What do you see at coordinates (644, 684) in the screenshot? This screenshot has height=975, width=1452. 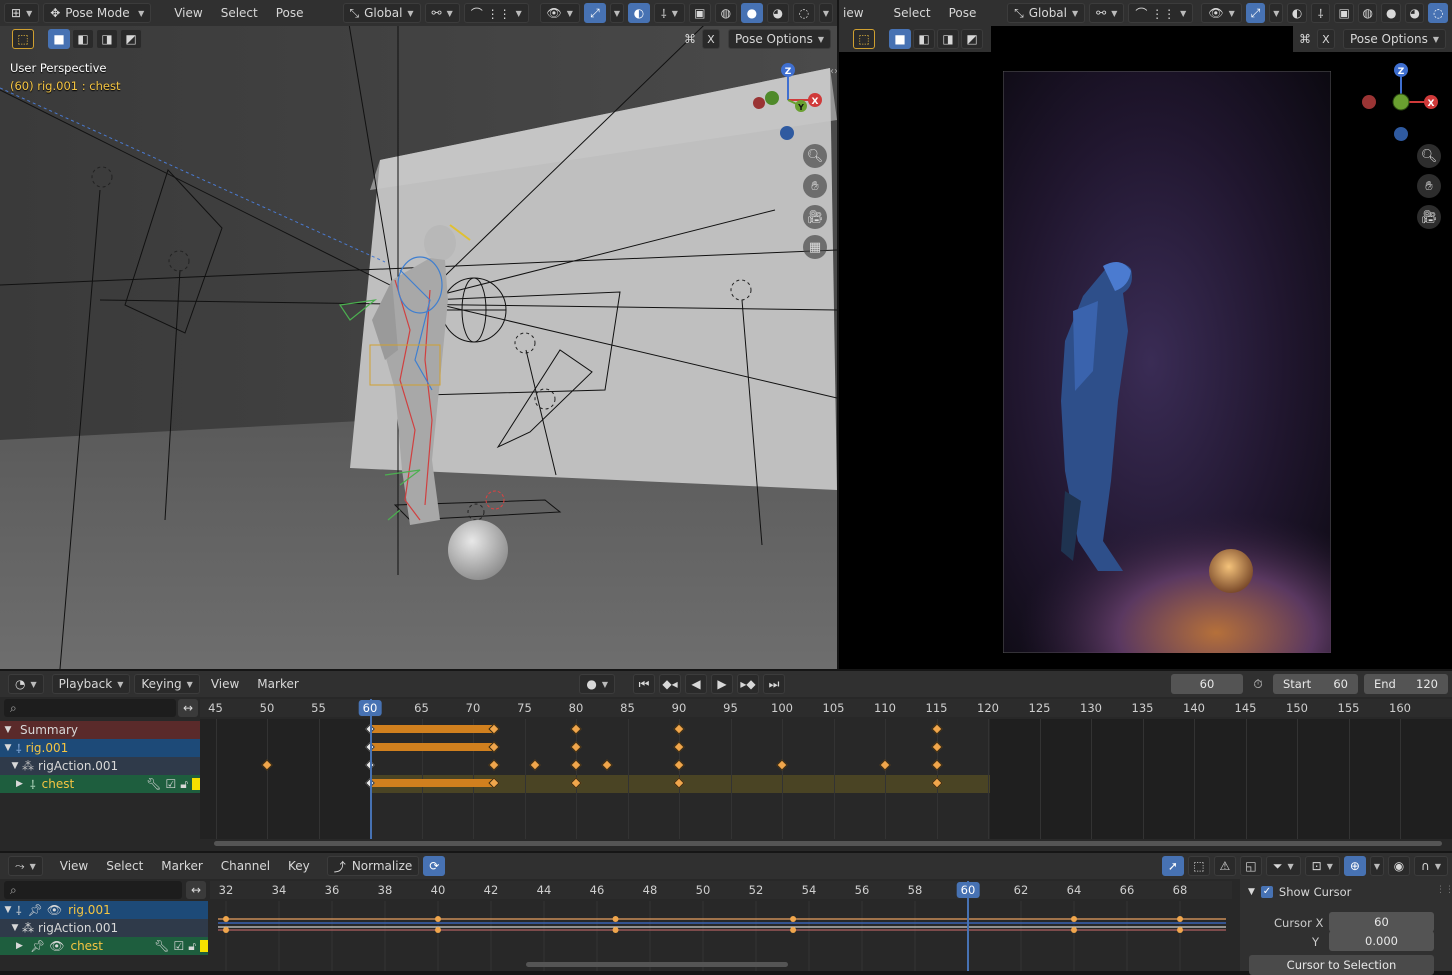 I see `jump-start-icon: ⏮` at bounding box center [644, 684].